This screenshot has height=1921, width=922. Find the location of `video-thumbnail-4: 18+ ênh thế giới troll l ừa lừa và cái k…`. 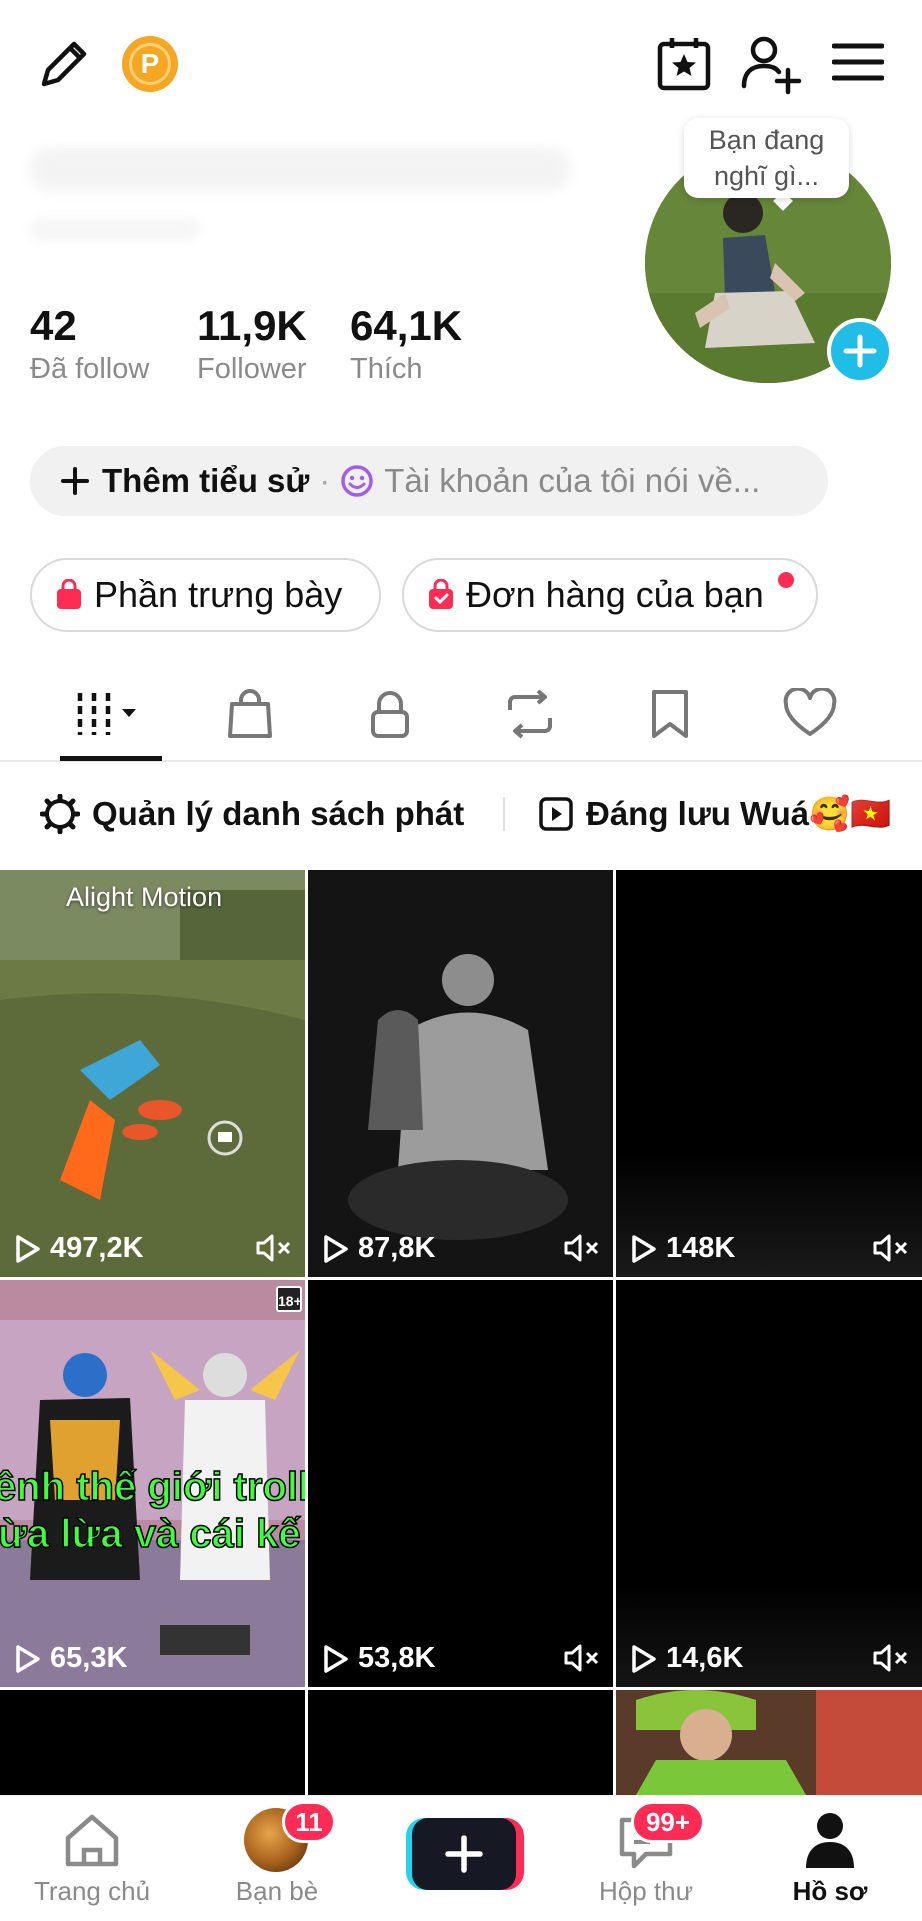

video-thumbnail-4: 18+ ênh thế giới troll l ừa lừa và cái k… is located at coordinates (152, 1483).